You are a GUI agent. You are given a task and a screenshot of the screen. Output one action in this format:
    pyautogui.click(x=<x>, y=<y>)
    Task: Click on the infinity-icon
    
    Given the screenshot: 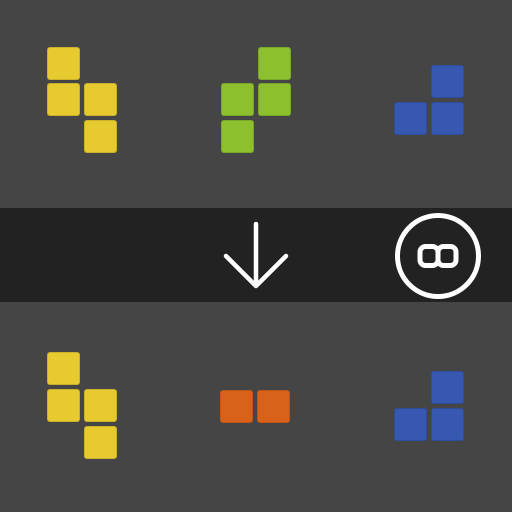 What is the action you would take?
    pyautogui.click(x=438, y=256)
    